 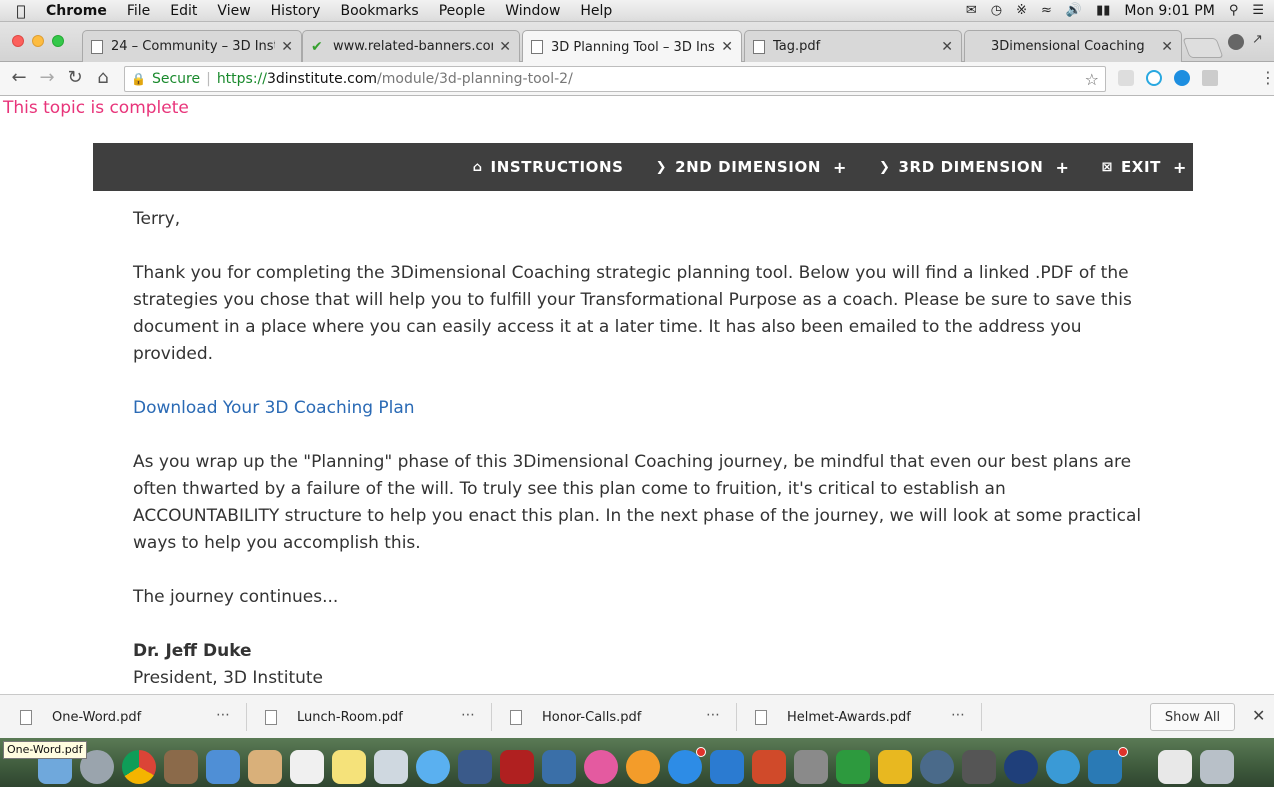 I want to click on mail-icon, so click(x=223, y=767).